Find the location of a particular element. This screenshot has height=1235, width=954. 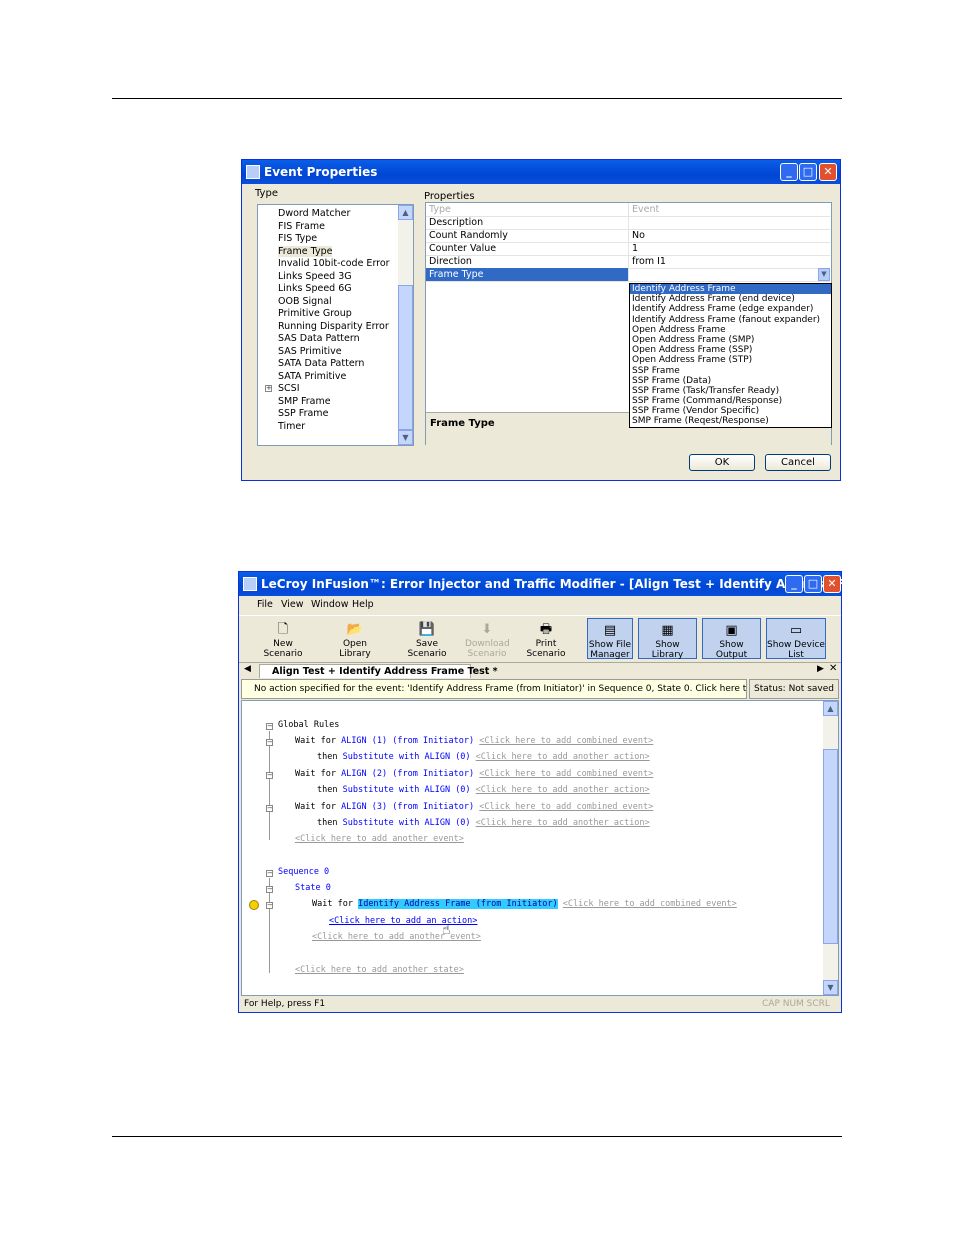

tree-scrollbar: ▲ ▼ is located at coordinates (405, 325).